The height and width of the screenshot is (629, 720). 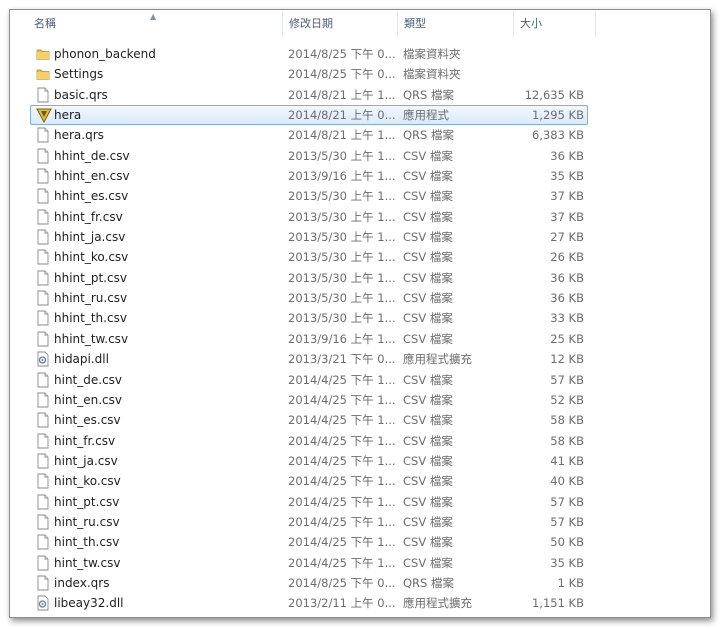 I want to click on file-row: hint_fr.csv 2014/4/25 下午 1... CSV 檔案 58 KB, so click(x=360, y=441).